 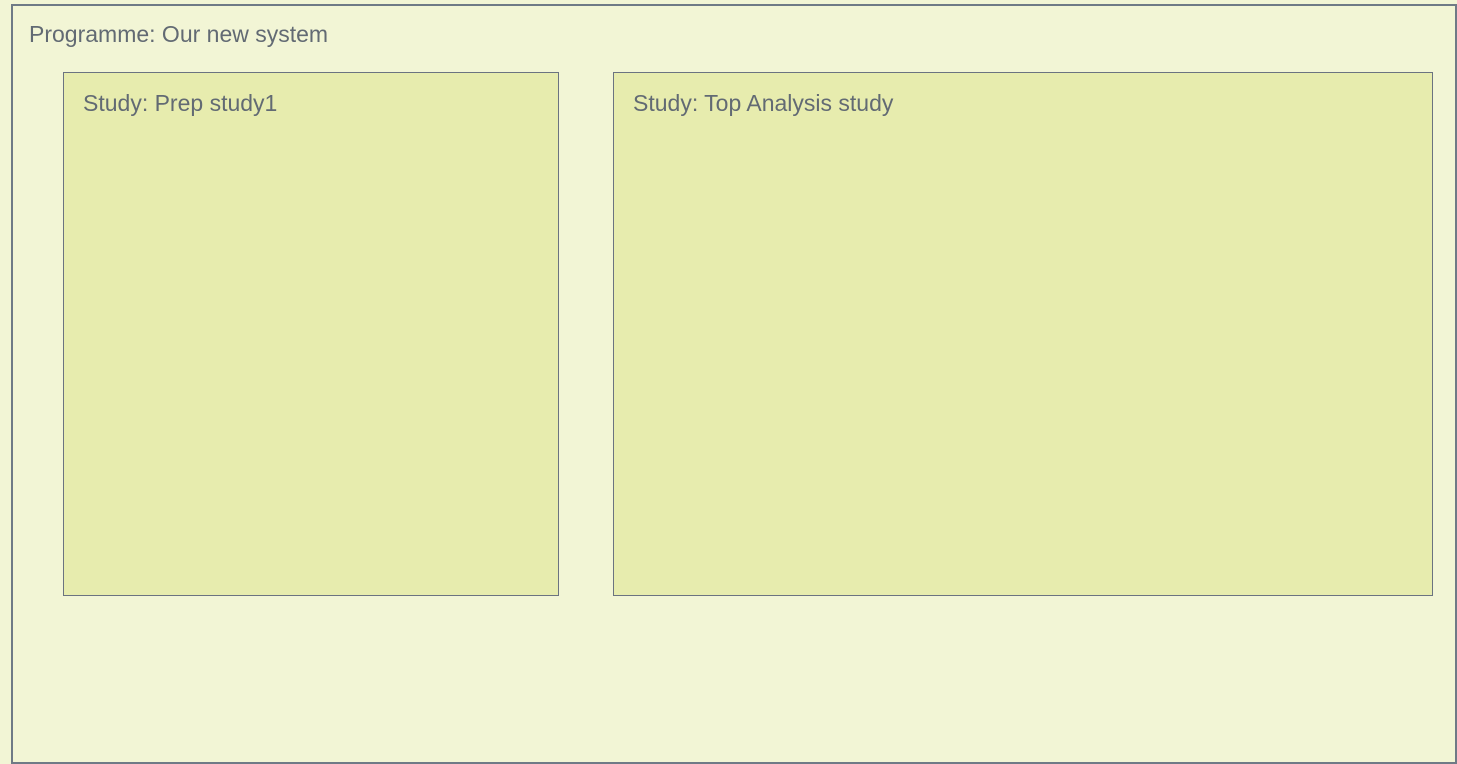 What do you see at coordinates (179, 34) in the screenshot?
I see `programme-label: Programme: Our new system` at bounding box center [179, 34].